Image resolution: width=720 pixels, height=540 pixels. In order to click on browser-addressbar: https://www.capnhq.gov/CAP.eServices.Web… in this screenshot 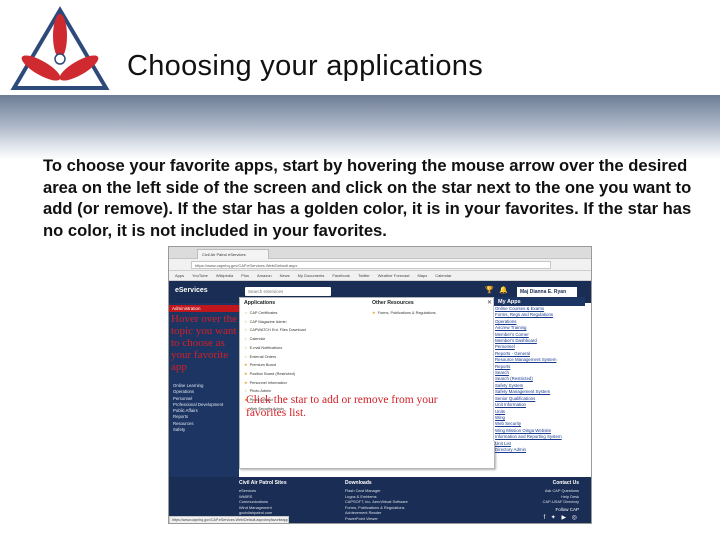, I will do `click(380, 265)`.